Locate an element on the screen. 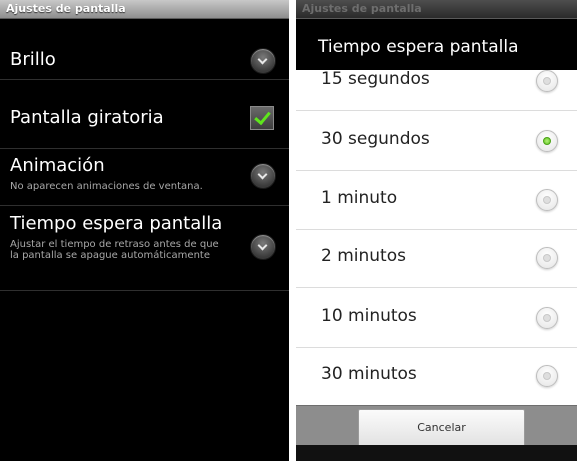 Image resolution: width=577 pixels, height=461 pixels. list-item: 30 segundos is located at coordinates (436, 141).